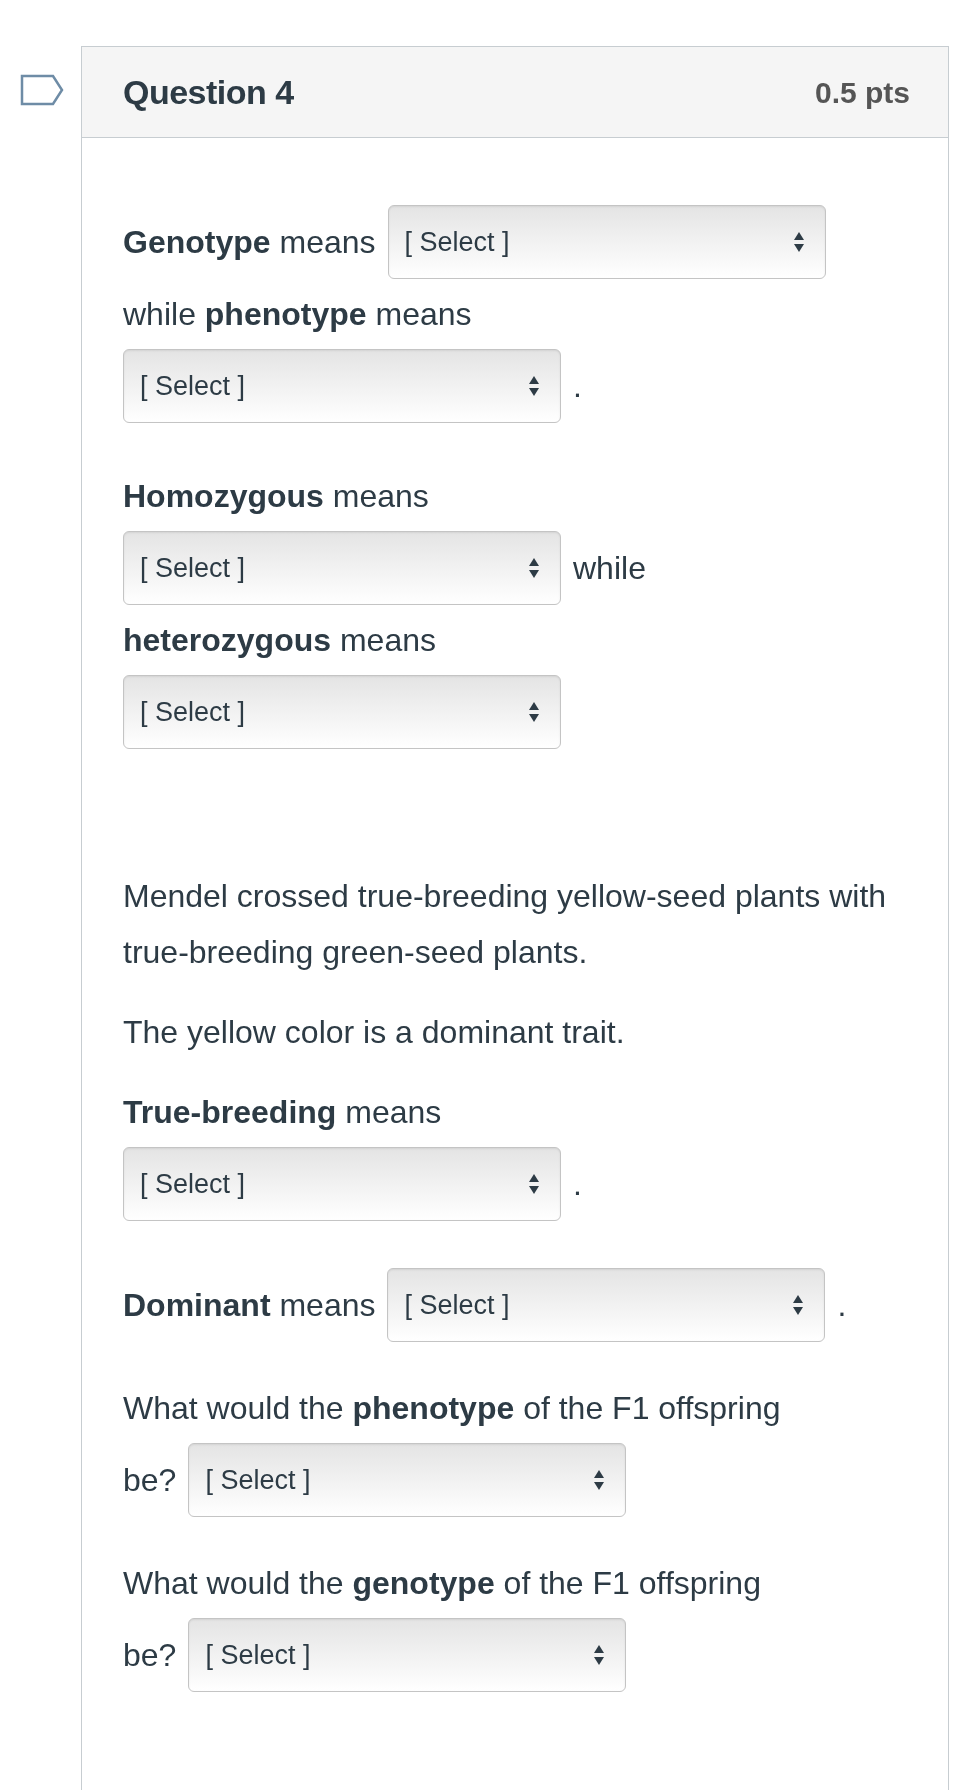  Describe the element at coordinates (862, 92) in the screenshot. I see `points-label: 0.5 pts` at that location.